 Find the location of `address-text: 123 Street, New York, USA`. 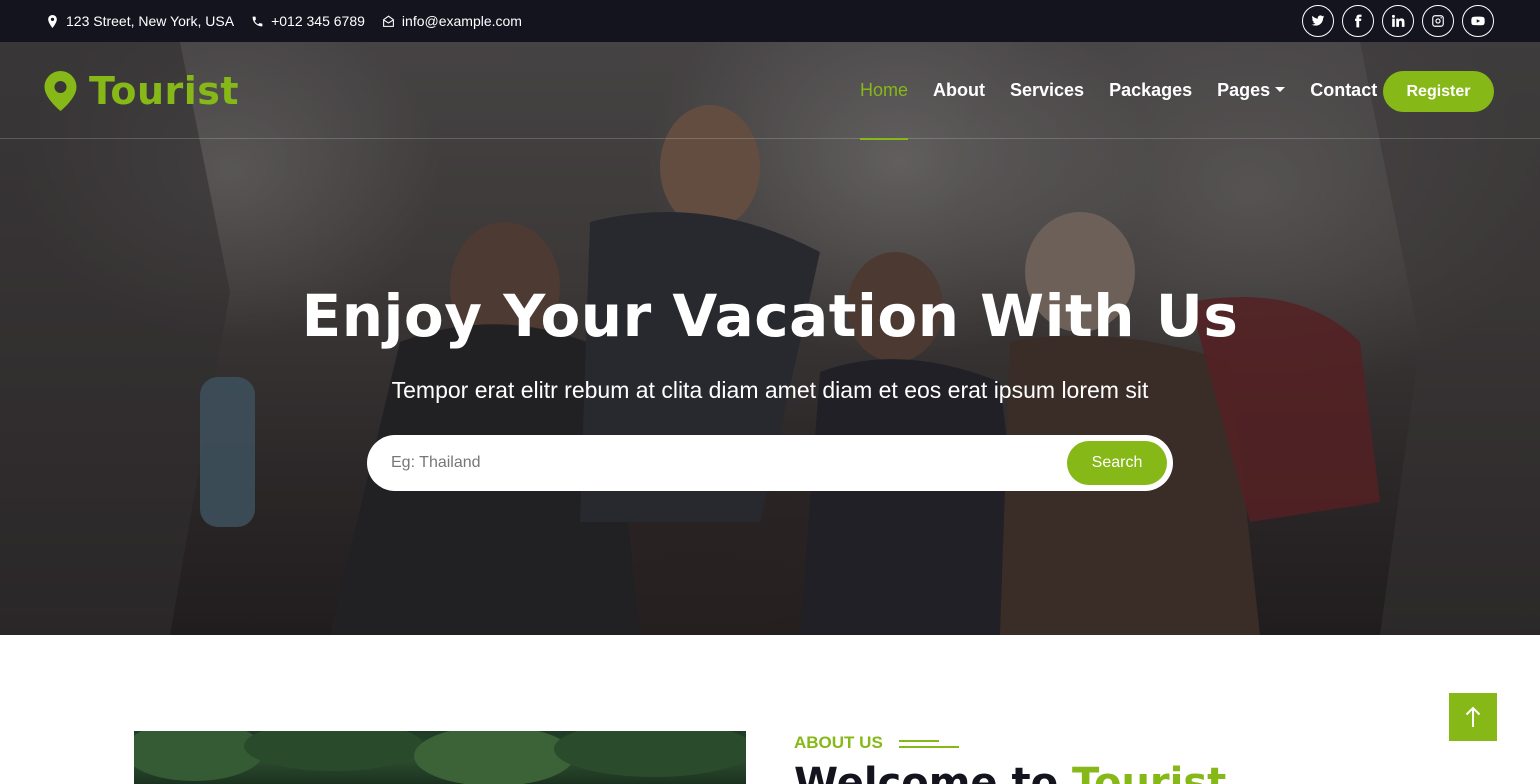

address-text: 123 Street, New York, USA is located at coordinates (150, 21).